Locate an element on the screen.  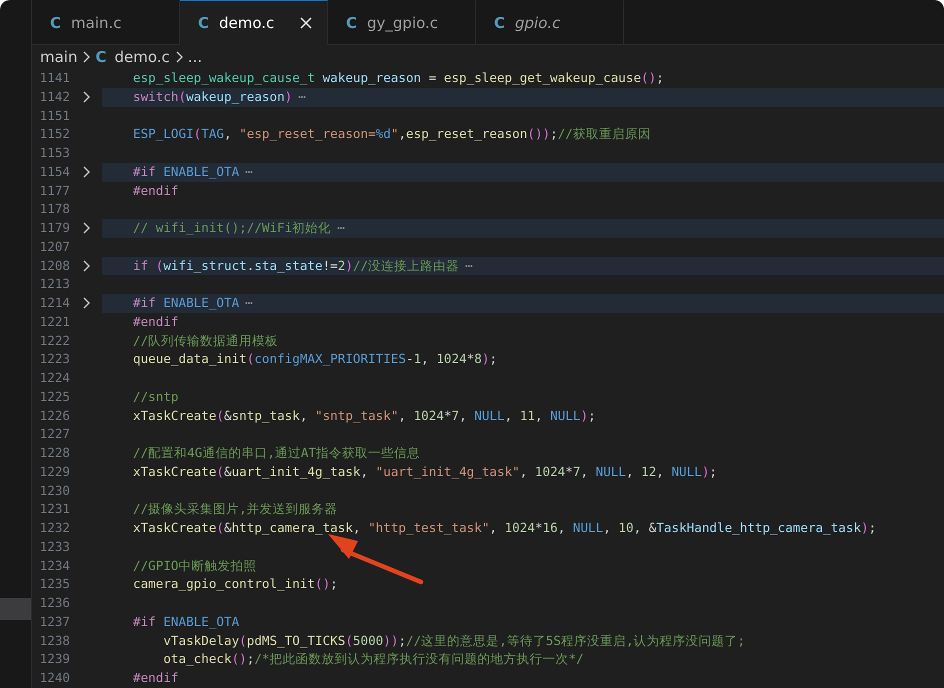
line-number: 1222 is located at coordinates (54, 341).